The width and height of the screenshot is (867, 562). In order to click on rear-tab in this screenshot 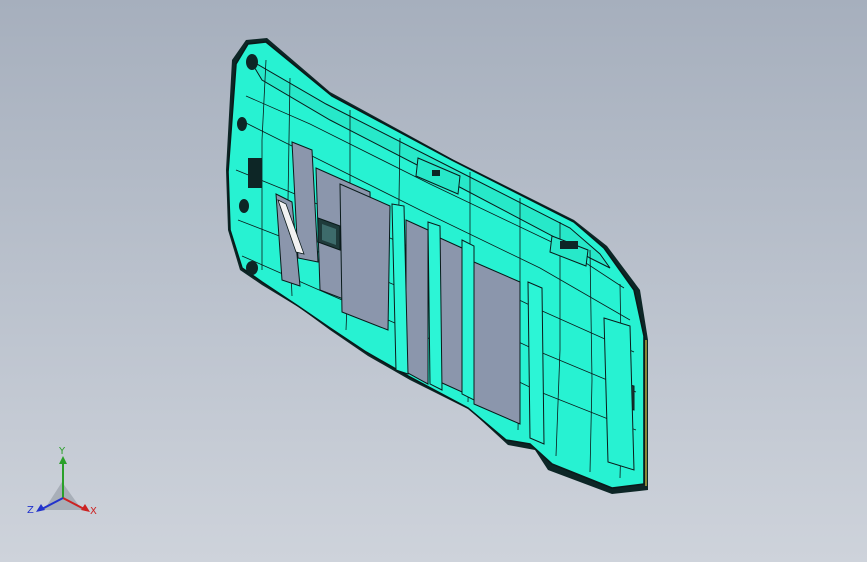, I will do `click(619, 394)`.